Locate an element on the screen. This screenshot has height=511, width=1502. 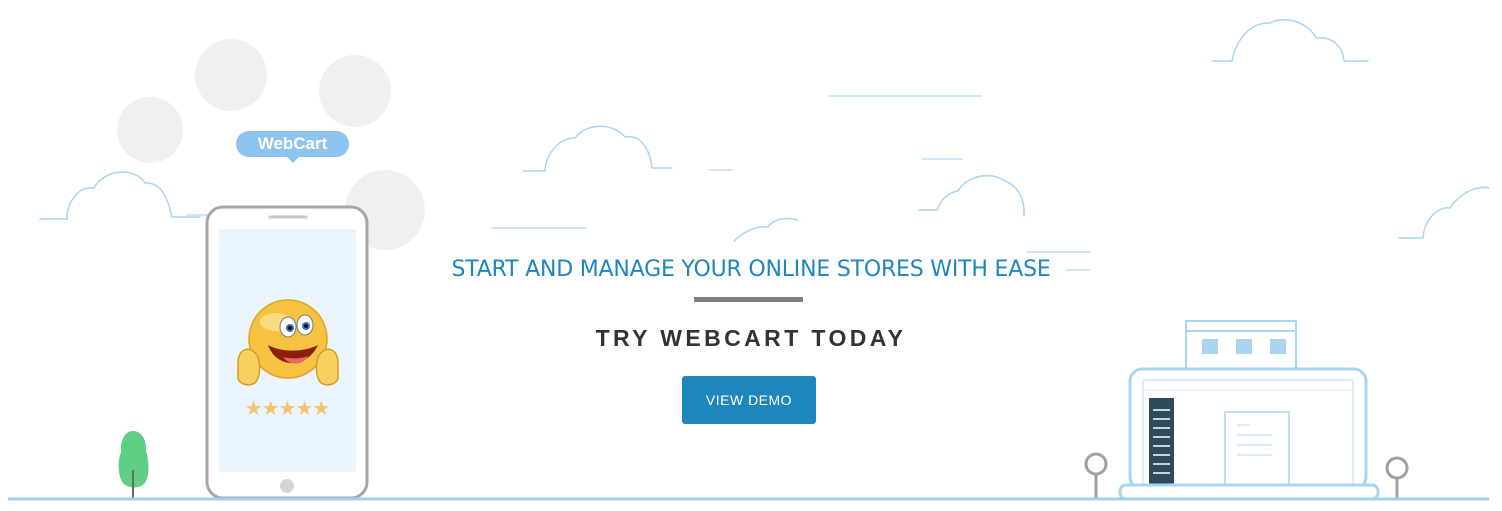
headline-divider is located at coordinates (748, 299).